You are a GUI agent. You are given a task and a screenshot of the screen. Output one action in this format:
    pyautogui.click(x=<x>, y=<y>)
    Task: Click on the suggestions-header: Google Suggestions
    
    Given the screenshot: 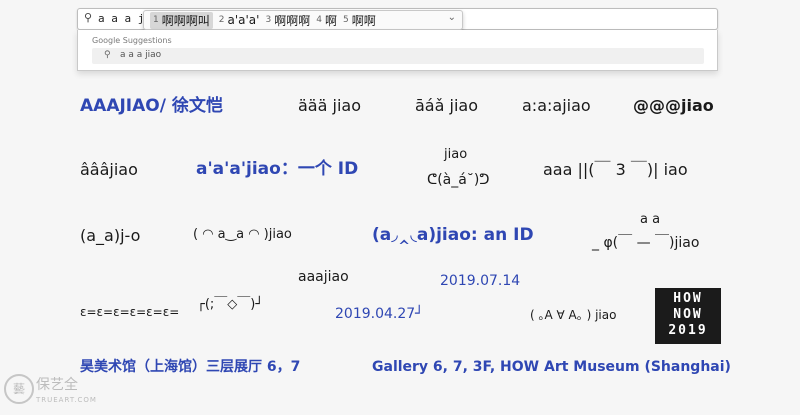 What is the action you would take?
    pyautogui.click(x=132, y=40)
    